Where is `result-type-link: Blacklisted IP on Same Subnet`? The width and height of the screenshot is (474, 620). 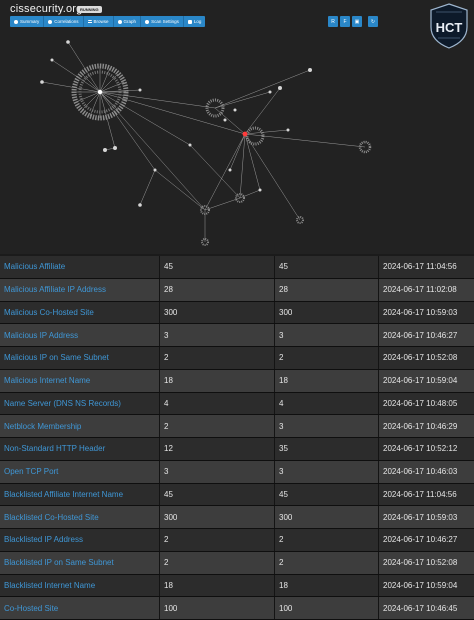
result-type-link: Blacklisted IP on Same Subnet is located at coordinates (80, 562).